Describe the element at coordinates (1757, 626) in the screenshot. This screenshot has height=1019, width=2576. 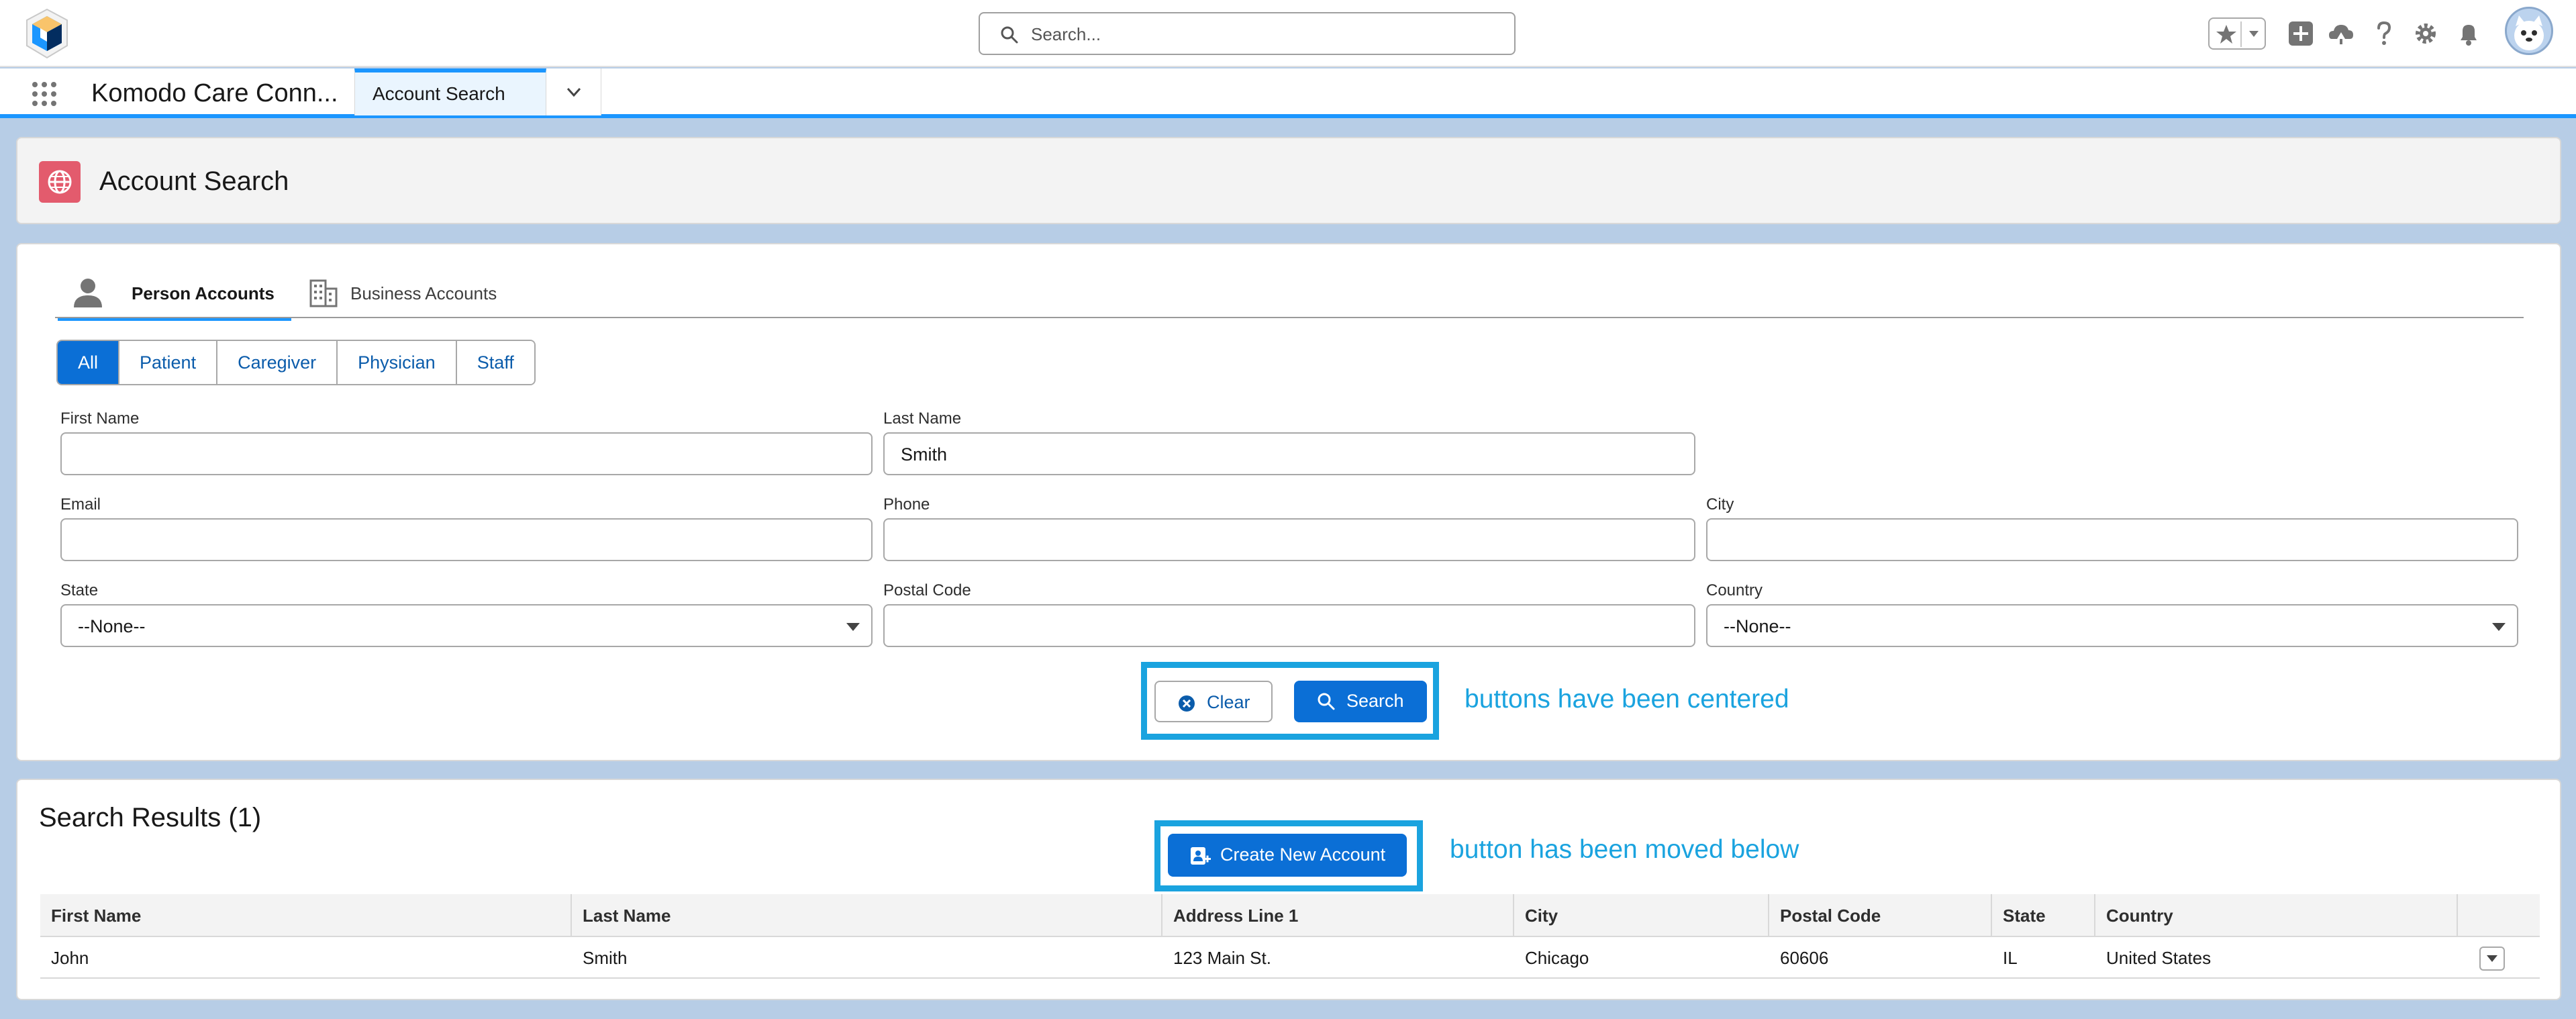
I see `country-value: --None--` at that location.